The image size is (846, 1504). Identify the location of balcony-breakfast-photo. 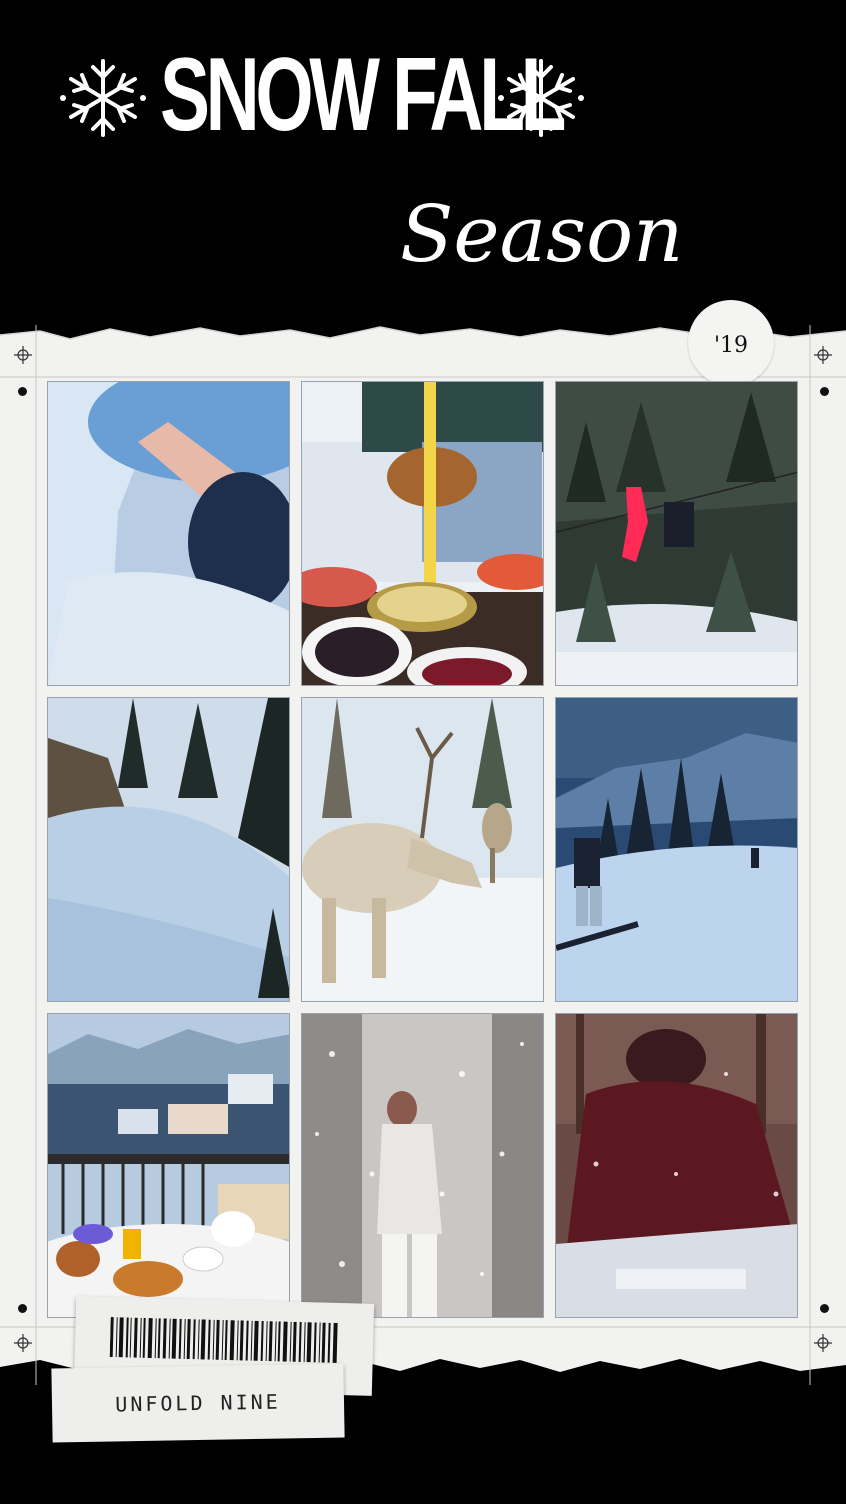
(168, 1165).